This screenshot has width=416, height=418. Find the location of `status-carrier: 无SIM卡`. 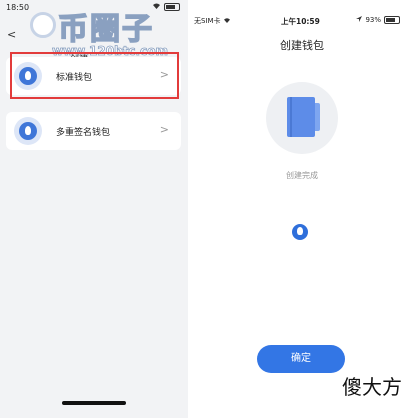

status-carrier: 无SIM卡 is located at coordinates (212, 21).